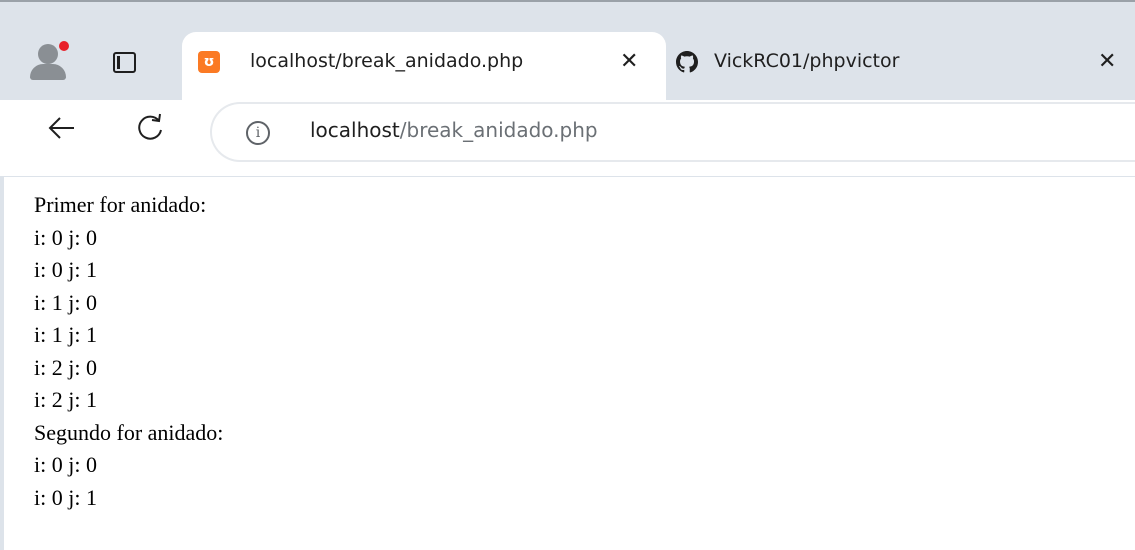 The image size is (1135, 550). I want to click on output-line: Segundo for anidado:, so click(129, 432).